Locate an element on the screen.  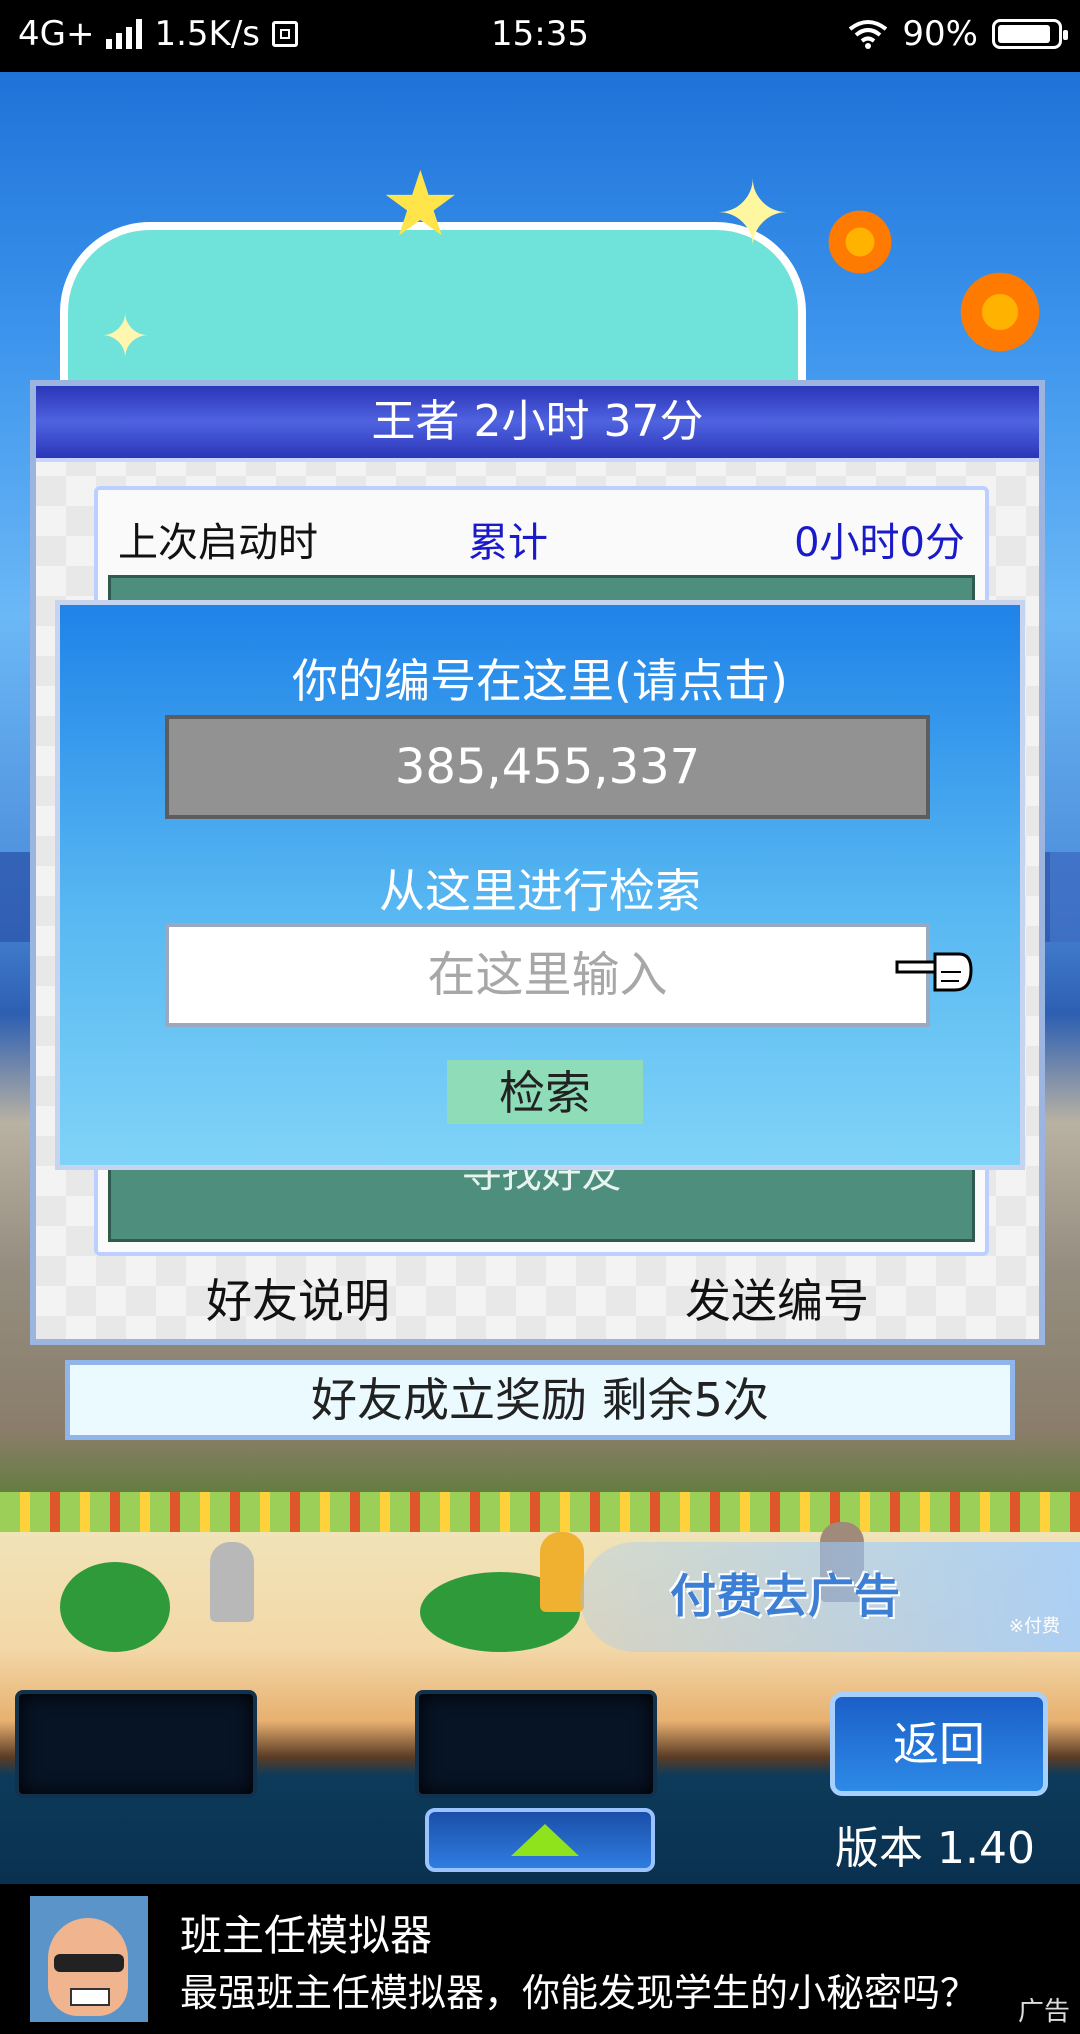
back-button: 返回 is located at coordinates (939, 1744).